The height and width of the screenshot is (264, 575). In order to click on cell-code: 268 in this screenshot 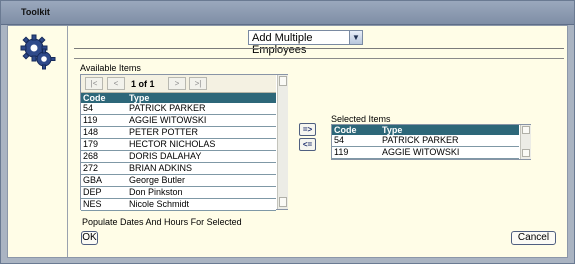, I will do `click(91, 156)`.